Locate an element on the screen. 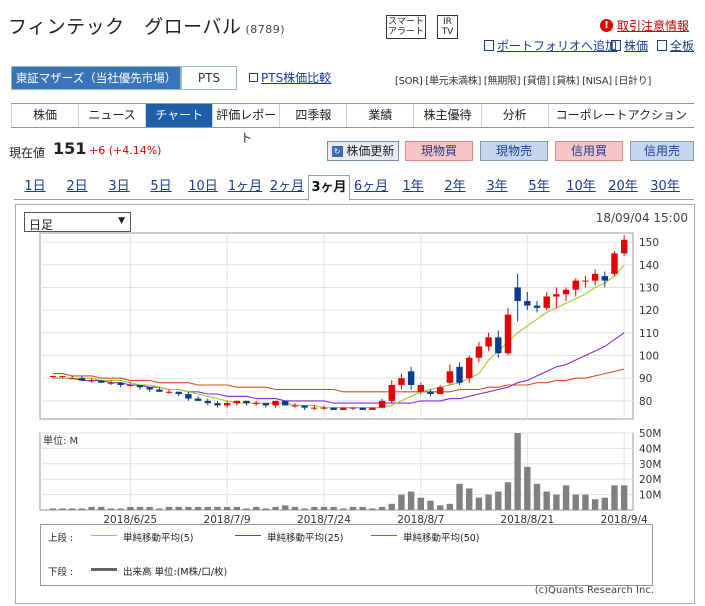 The height and width of the screenshot is (606, 705). period-tab-14: 20年 is located at coordinates (623, 187).